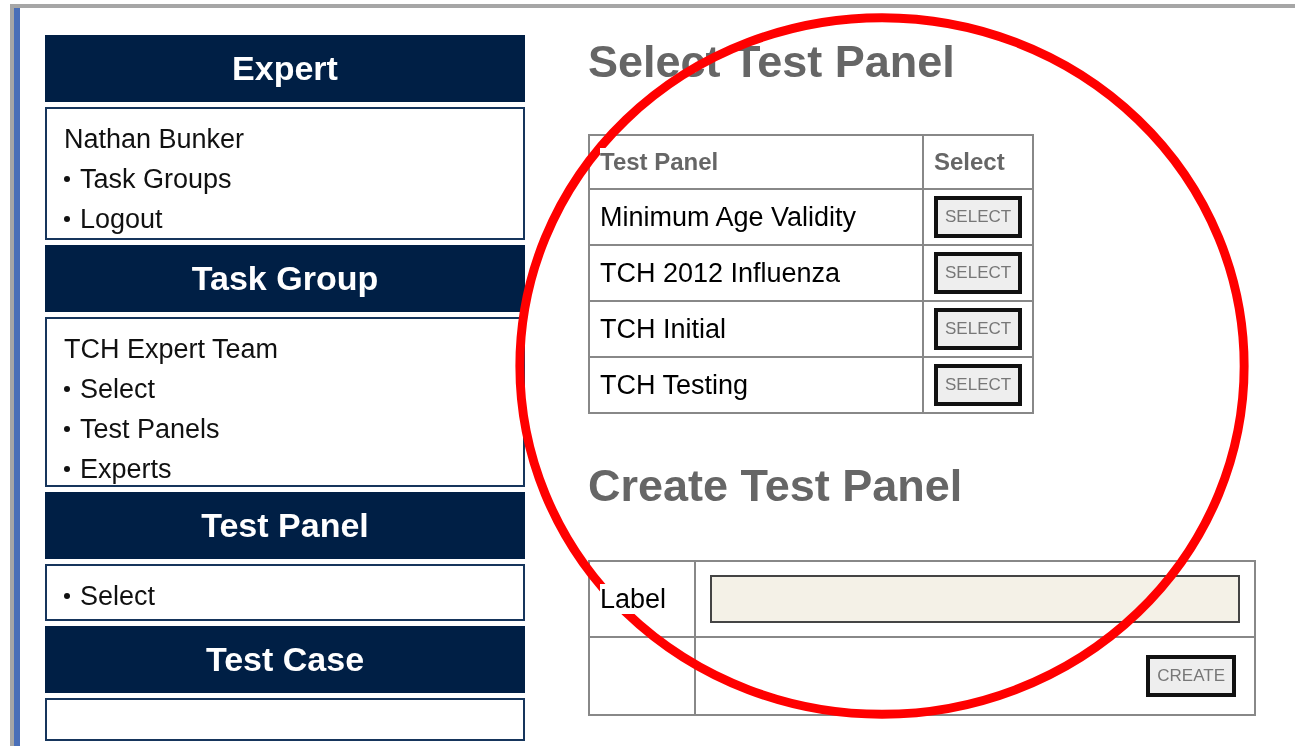 This screenshot has height=746, width=1295. Describe the element at coordinates (172, 349) in the screenshot. I see `section-title: TCH Expert Team` at that location.